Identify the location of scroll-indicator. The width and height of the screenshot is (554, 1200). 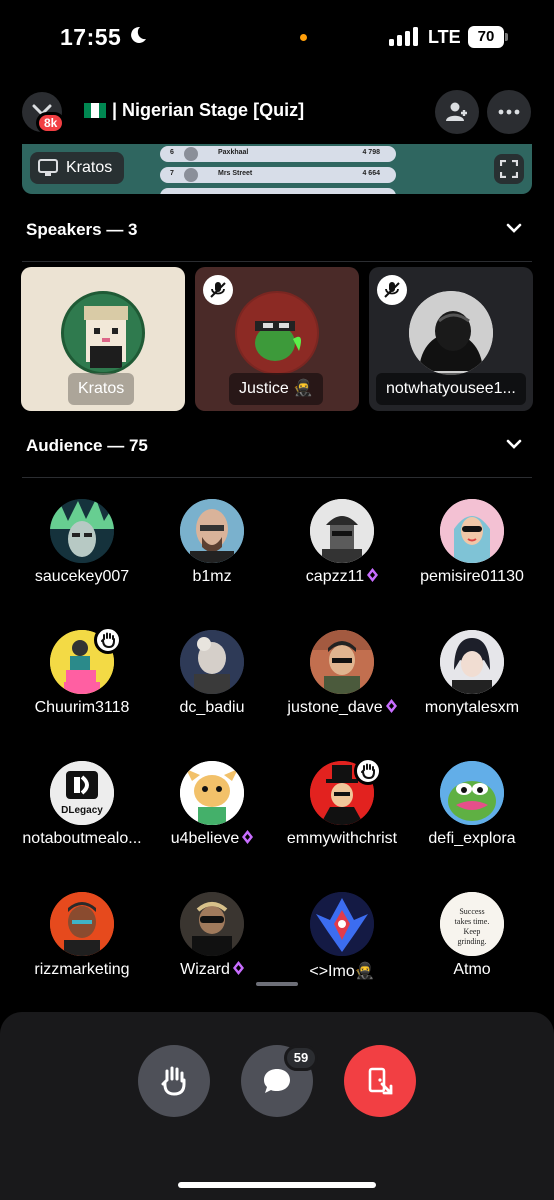
(277, 984).